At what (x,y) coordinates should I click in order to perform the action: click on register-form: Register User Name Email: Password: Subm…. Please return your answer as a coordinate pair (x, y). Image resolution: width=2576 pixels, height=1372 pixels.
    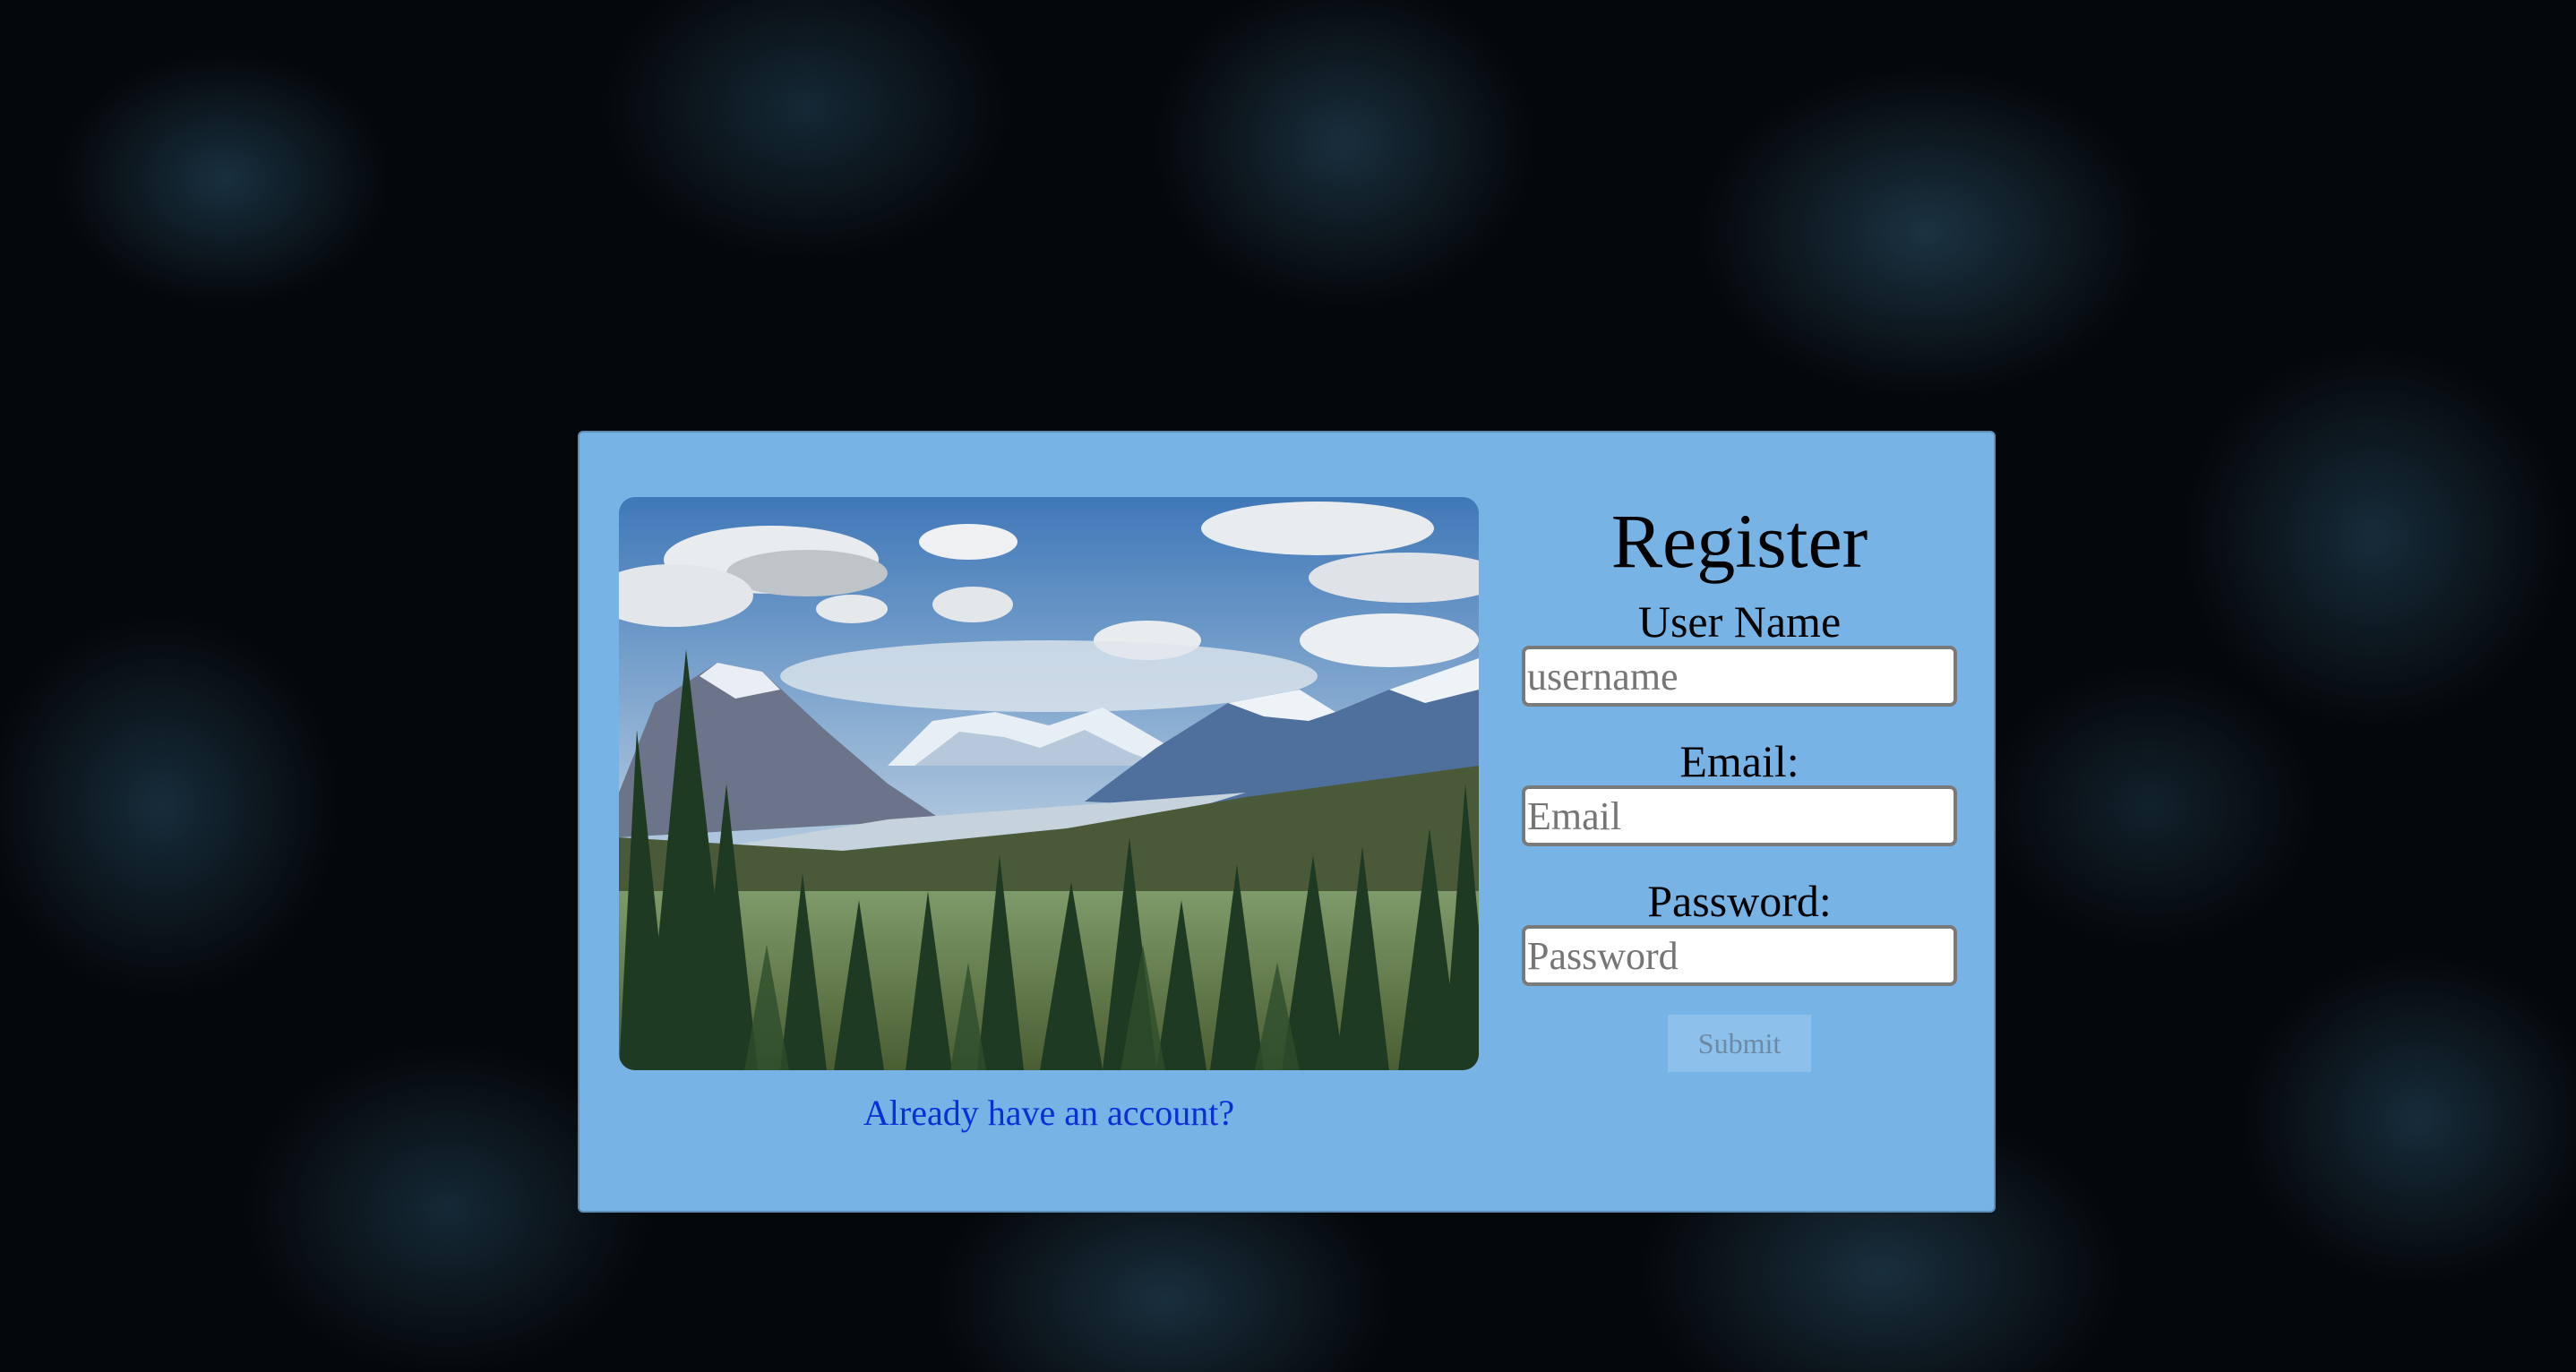
    Looking at the image, I should click on (1739, 779).